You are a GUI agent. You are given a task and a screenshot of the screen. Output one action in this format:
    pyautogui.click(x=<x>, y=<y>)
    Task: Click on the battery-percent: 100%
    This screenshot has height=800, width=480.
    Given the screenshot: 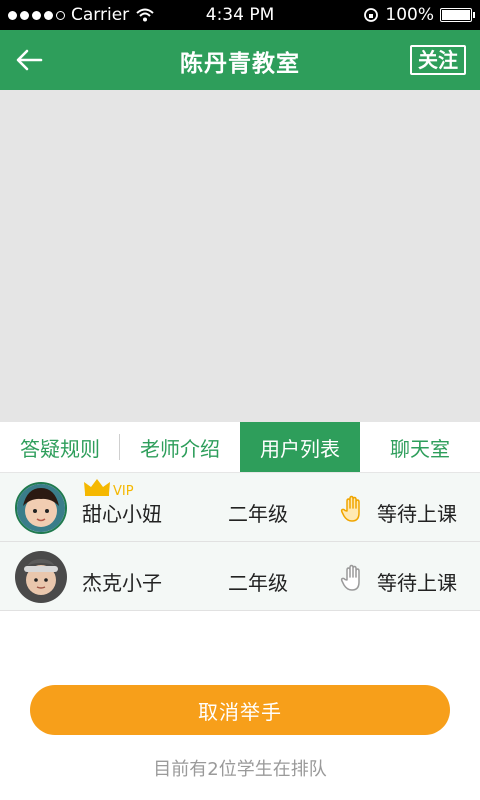 What is the action you would take?
    pyautogui.click(x=409, y=15)
    